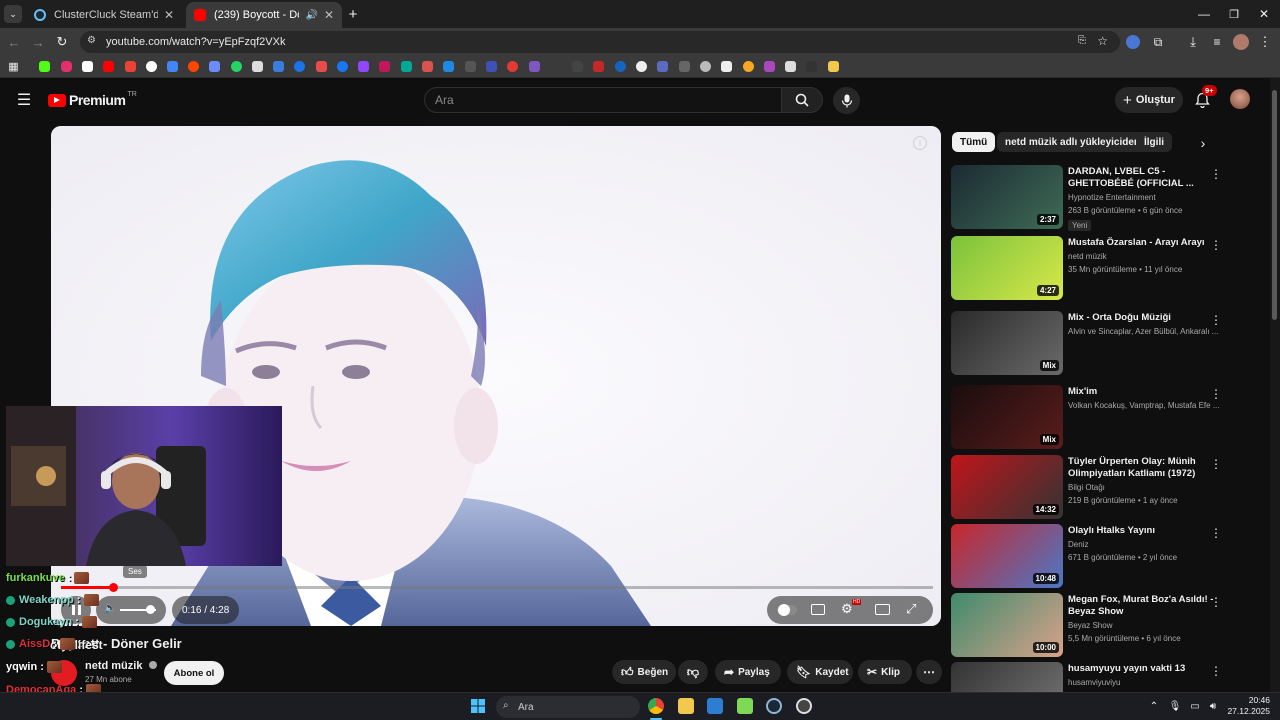 This screenshot has height=720, width=1280. I want to click on subscribe-button: Abone ol, so click(194, 673).